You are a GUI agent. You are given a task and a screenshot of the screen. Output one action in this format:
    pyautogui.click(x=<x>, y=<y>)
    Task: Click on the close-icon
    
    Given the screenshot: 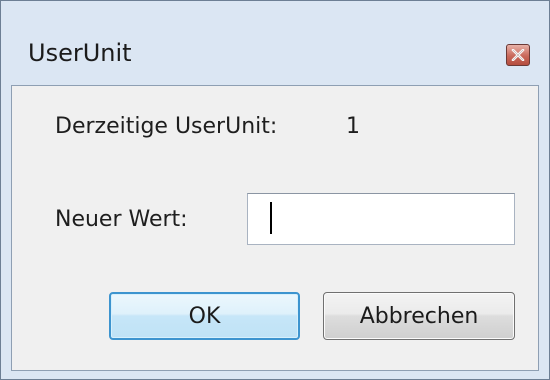 What is the action you would take?
    pyautogui.click(x=518, y=55)
    